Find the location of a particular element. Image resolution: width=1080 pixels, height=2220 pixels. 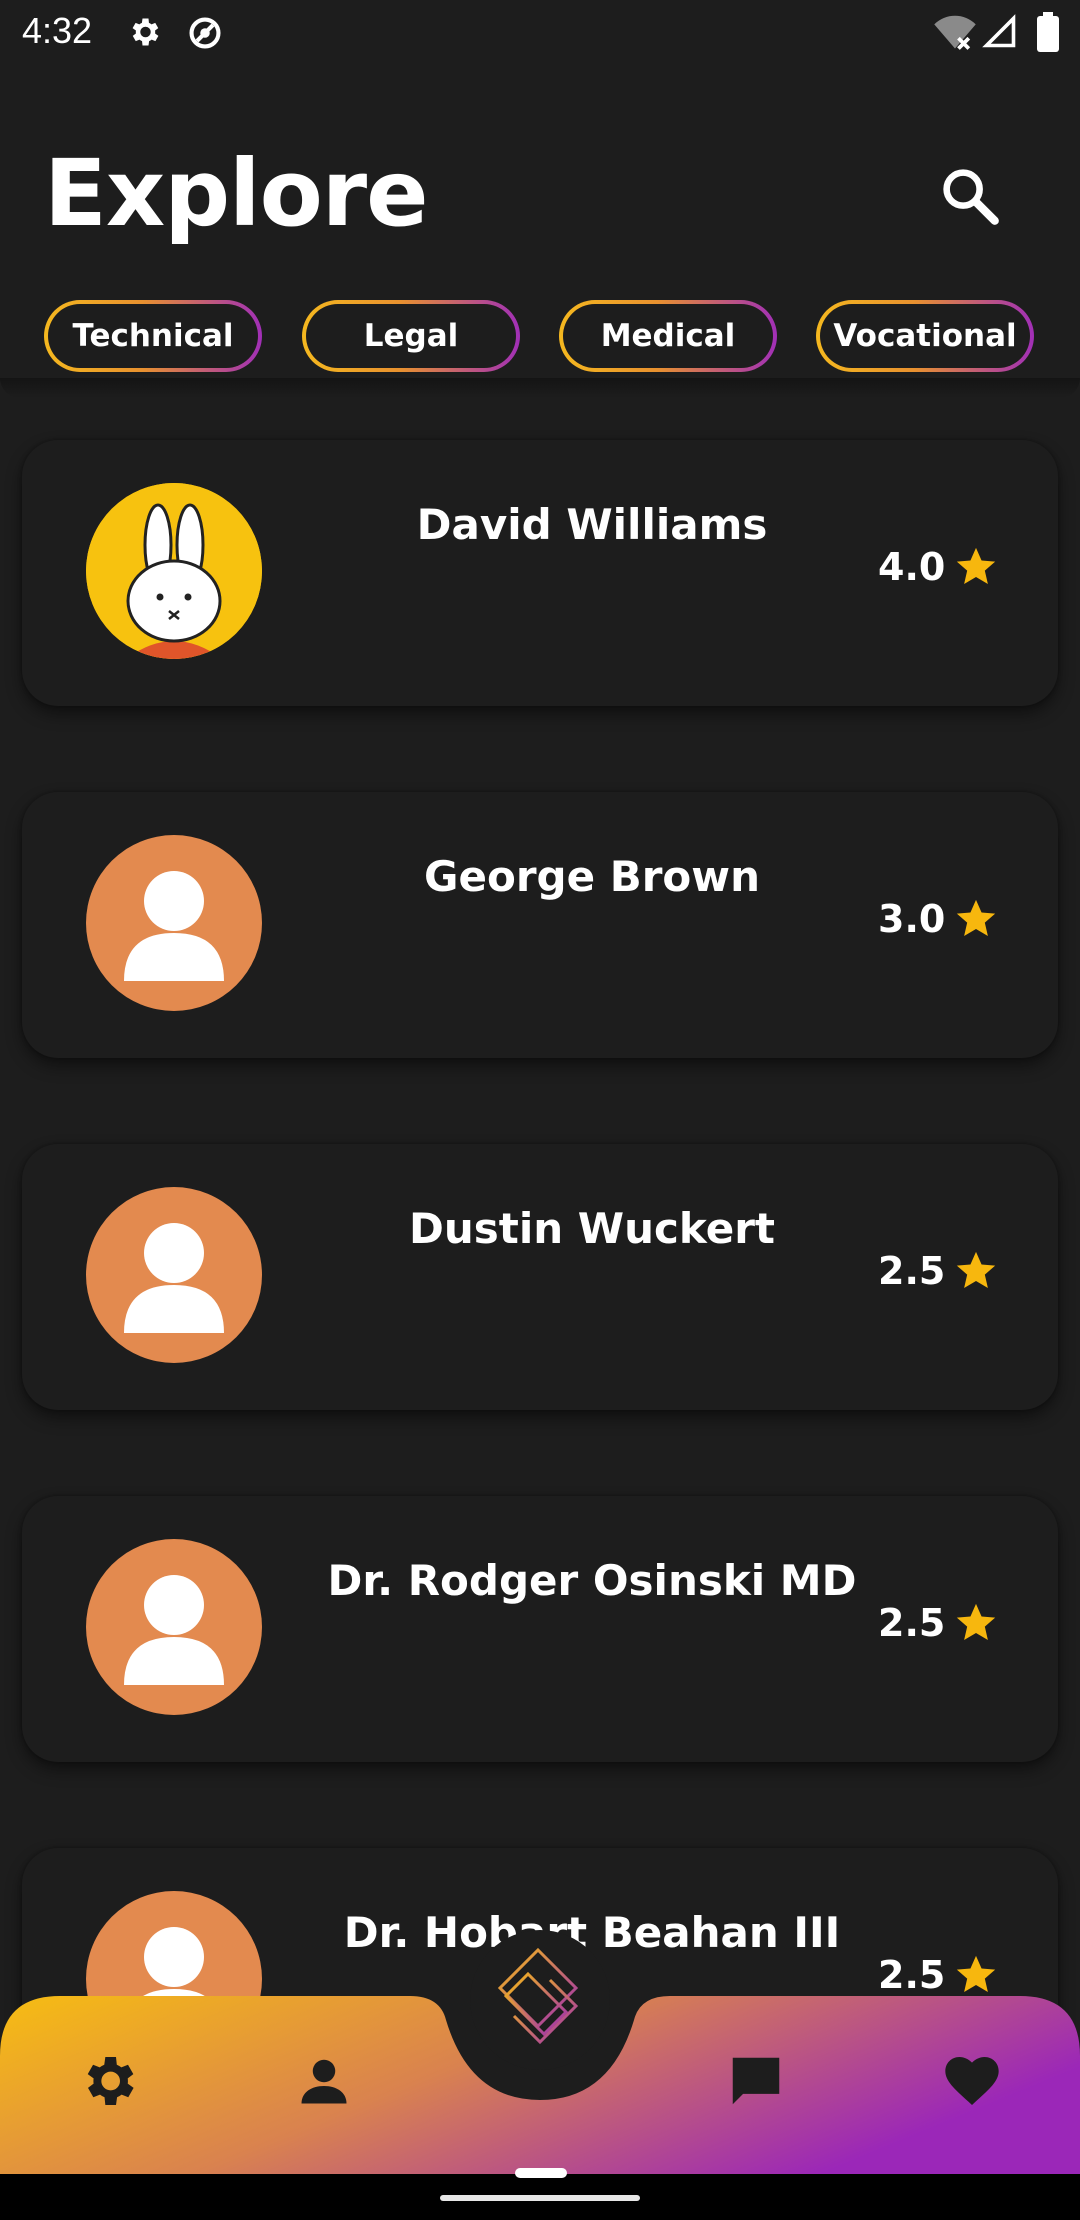

home-indicator is located at coordinates (540, 2198).